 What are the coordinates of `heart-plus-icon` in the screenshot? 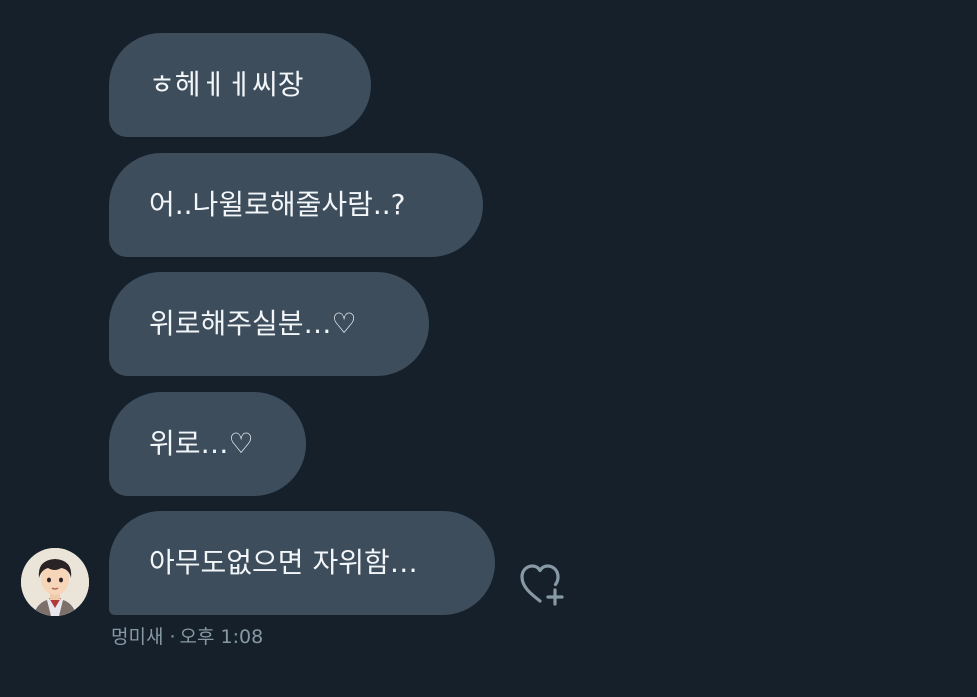 It's located at (542, 585).